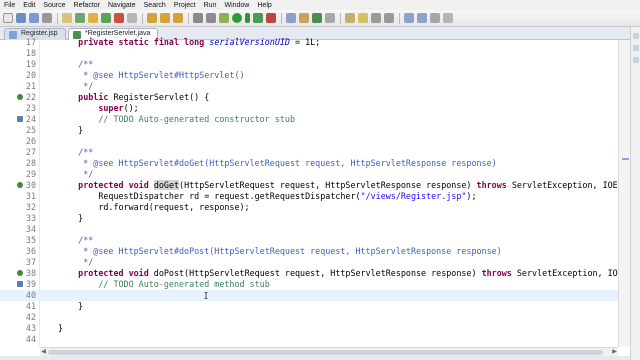 The height and width of the screenshot is (360, 640). What do you see at coordinates (448, 18) in the screenshot?
I see `pin-editor-icon` at bounding box center [448, 18].